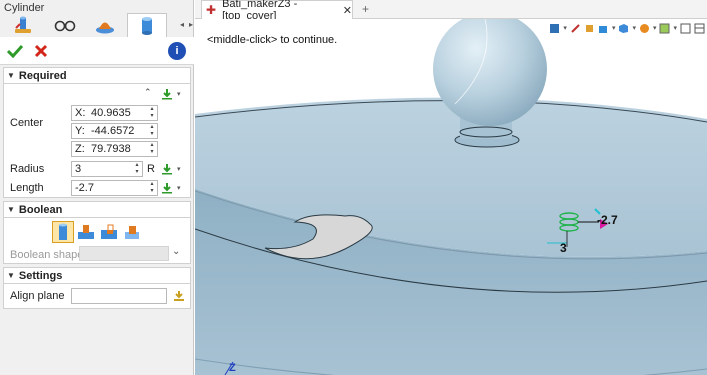  What do you see at coordinates (80, 131) in the screenshot?
I see `y-axis-label: Y:` at bounding box center [80, 131].